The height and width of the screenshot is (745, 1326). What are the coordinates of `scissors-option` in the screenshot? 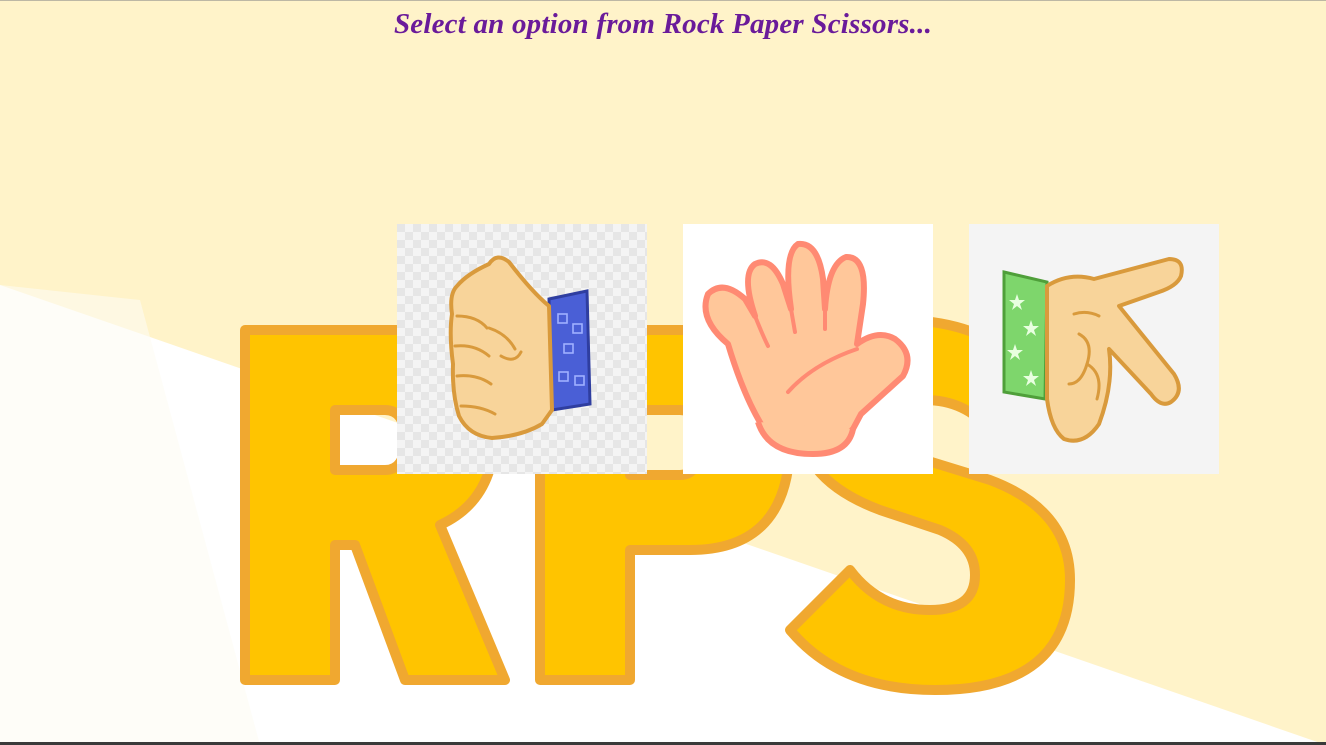 It's located at (1094, 349).